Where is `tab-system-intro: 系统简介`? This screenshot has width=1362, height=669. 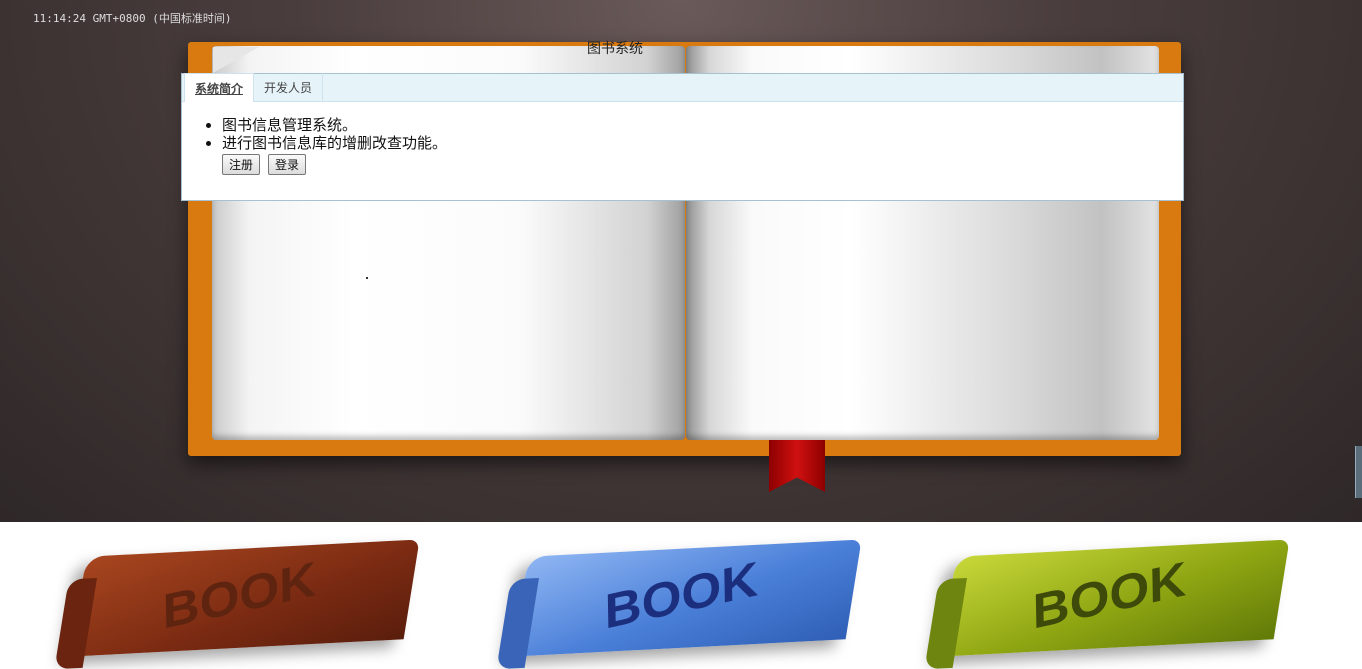
tab-system-intro: 系统简介 is located at coordinates (219, 87).